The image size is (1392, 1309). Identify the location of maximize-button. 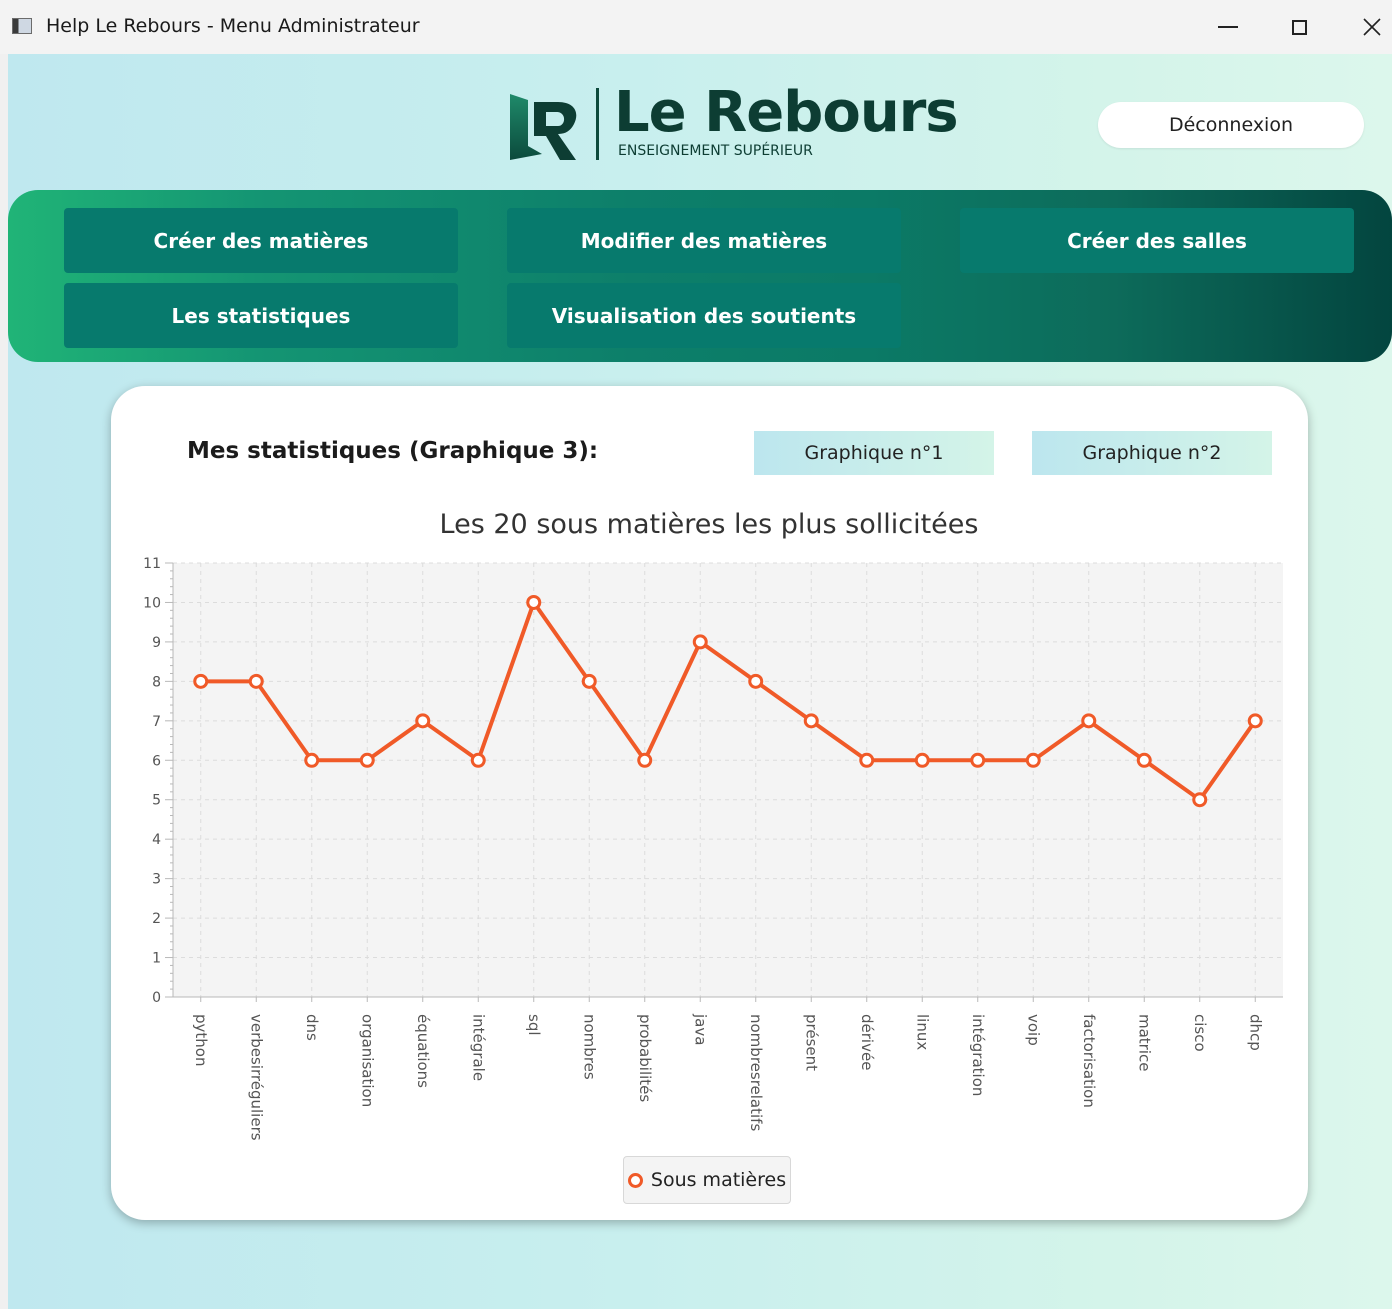
(1299, 27).